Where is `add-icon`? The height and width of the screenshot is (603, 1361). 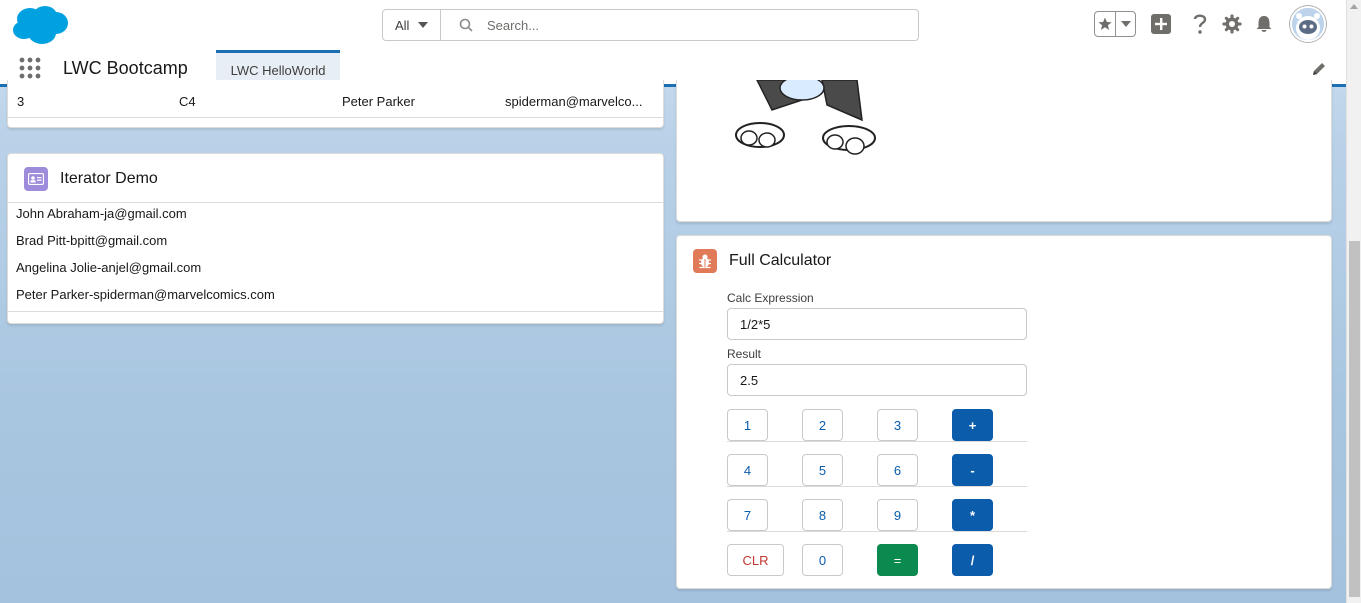 add-icon is located at coordinates (1161, 24).